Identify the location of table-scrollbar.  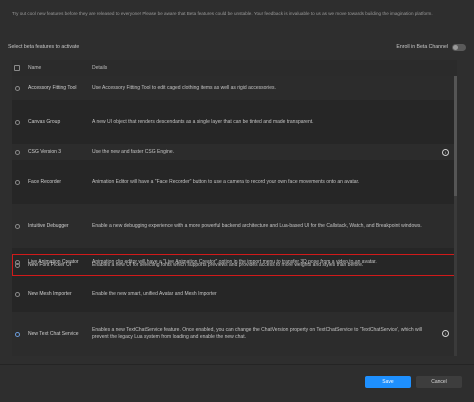
(455, 216).